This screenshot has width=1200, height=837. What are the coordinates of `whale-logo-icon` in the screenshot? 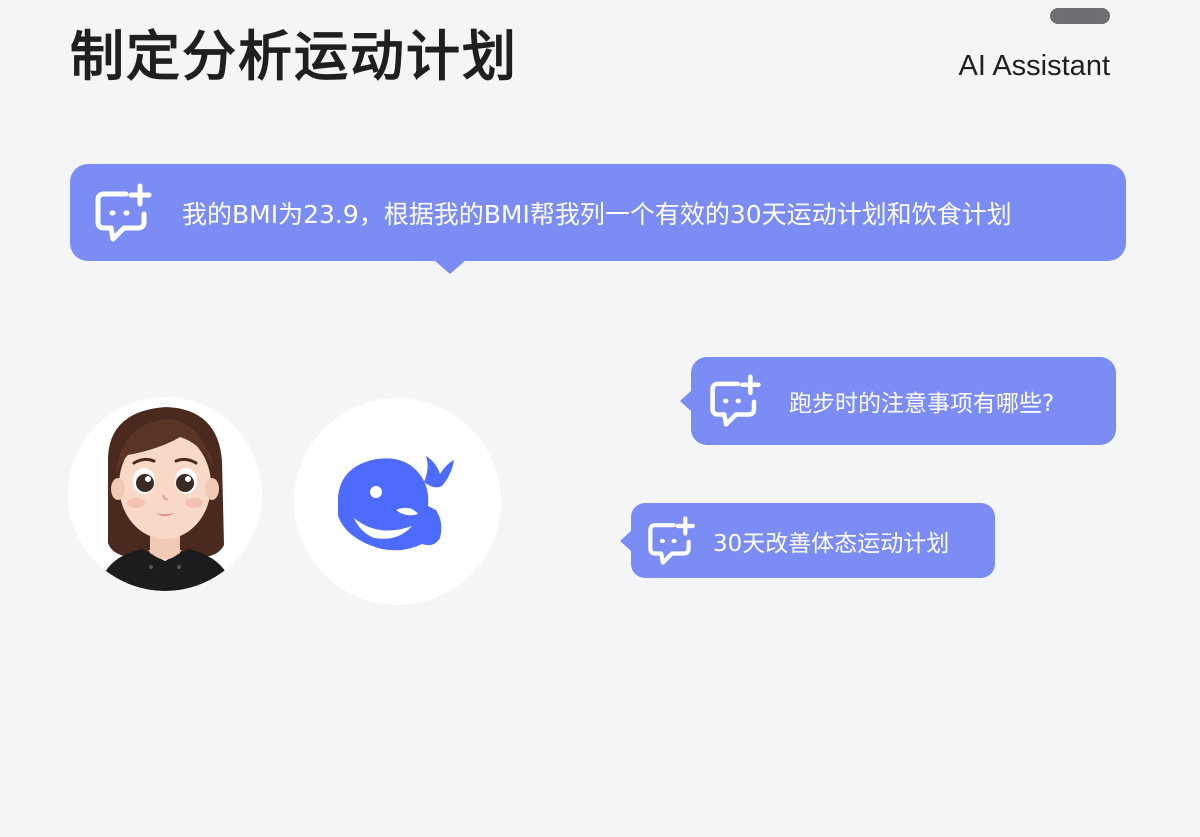 It's located at (396, 503).